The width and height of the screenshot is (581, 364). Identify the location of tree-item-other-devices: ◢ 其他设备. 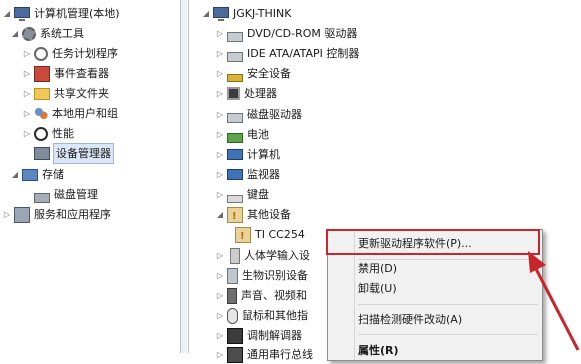
(253, 215).